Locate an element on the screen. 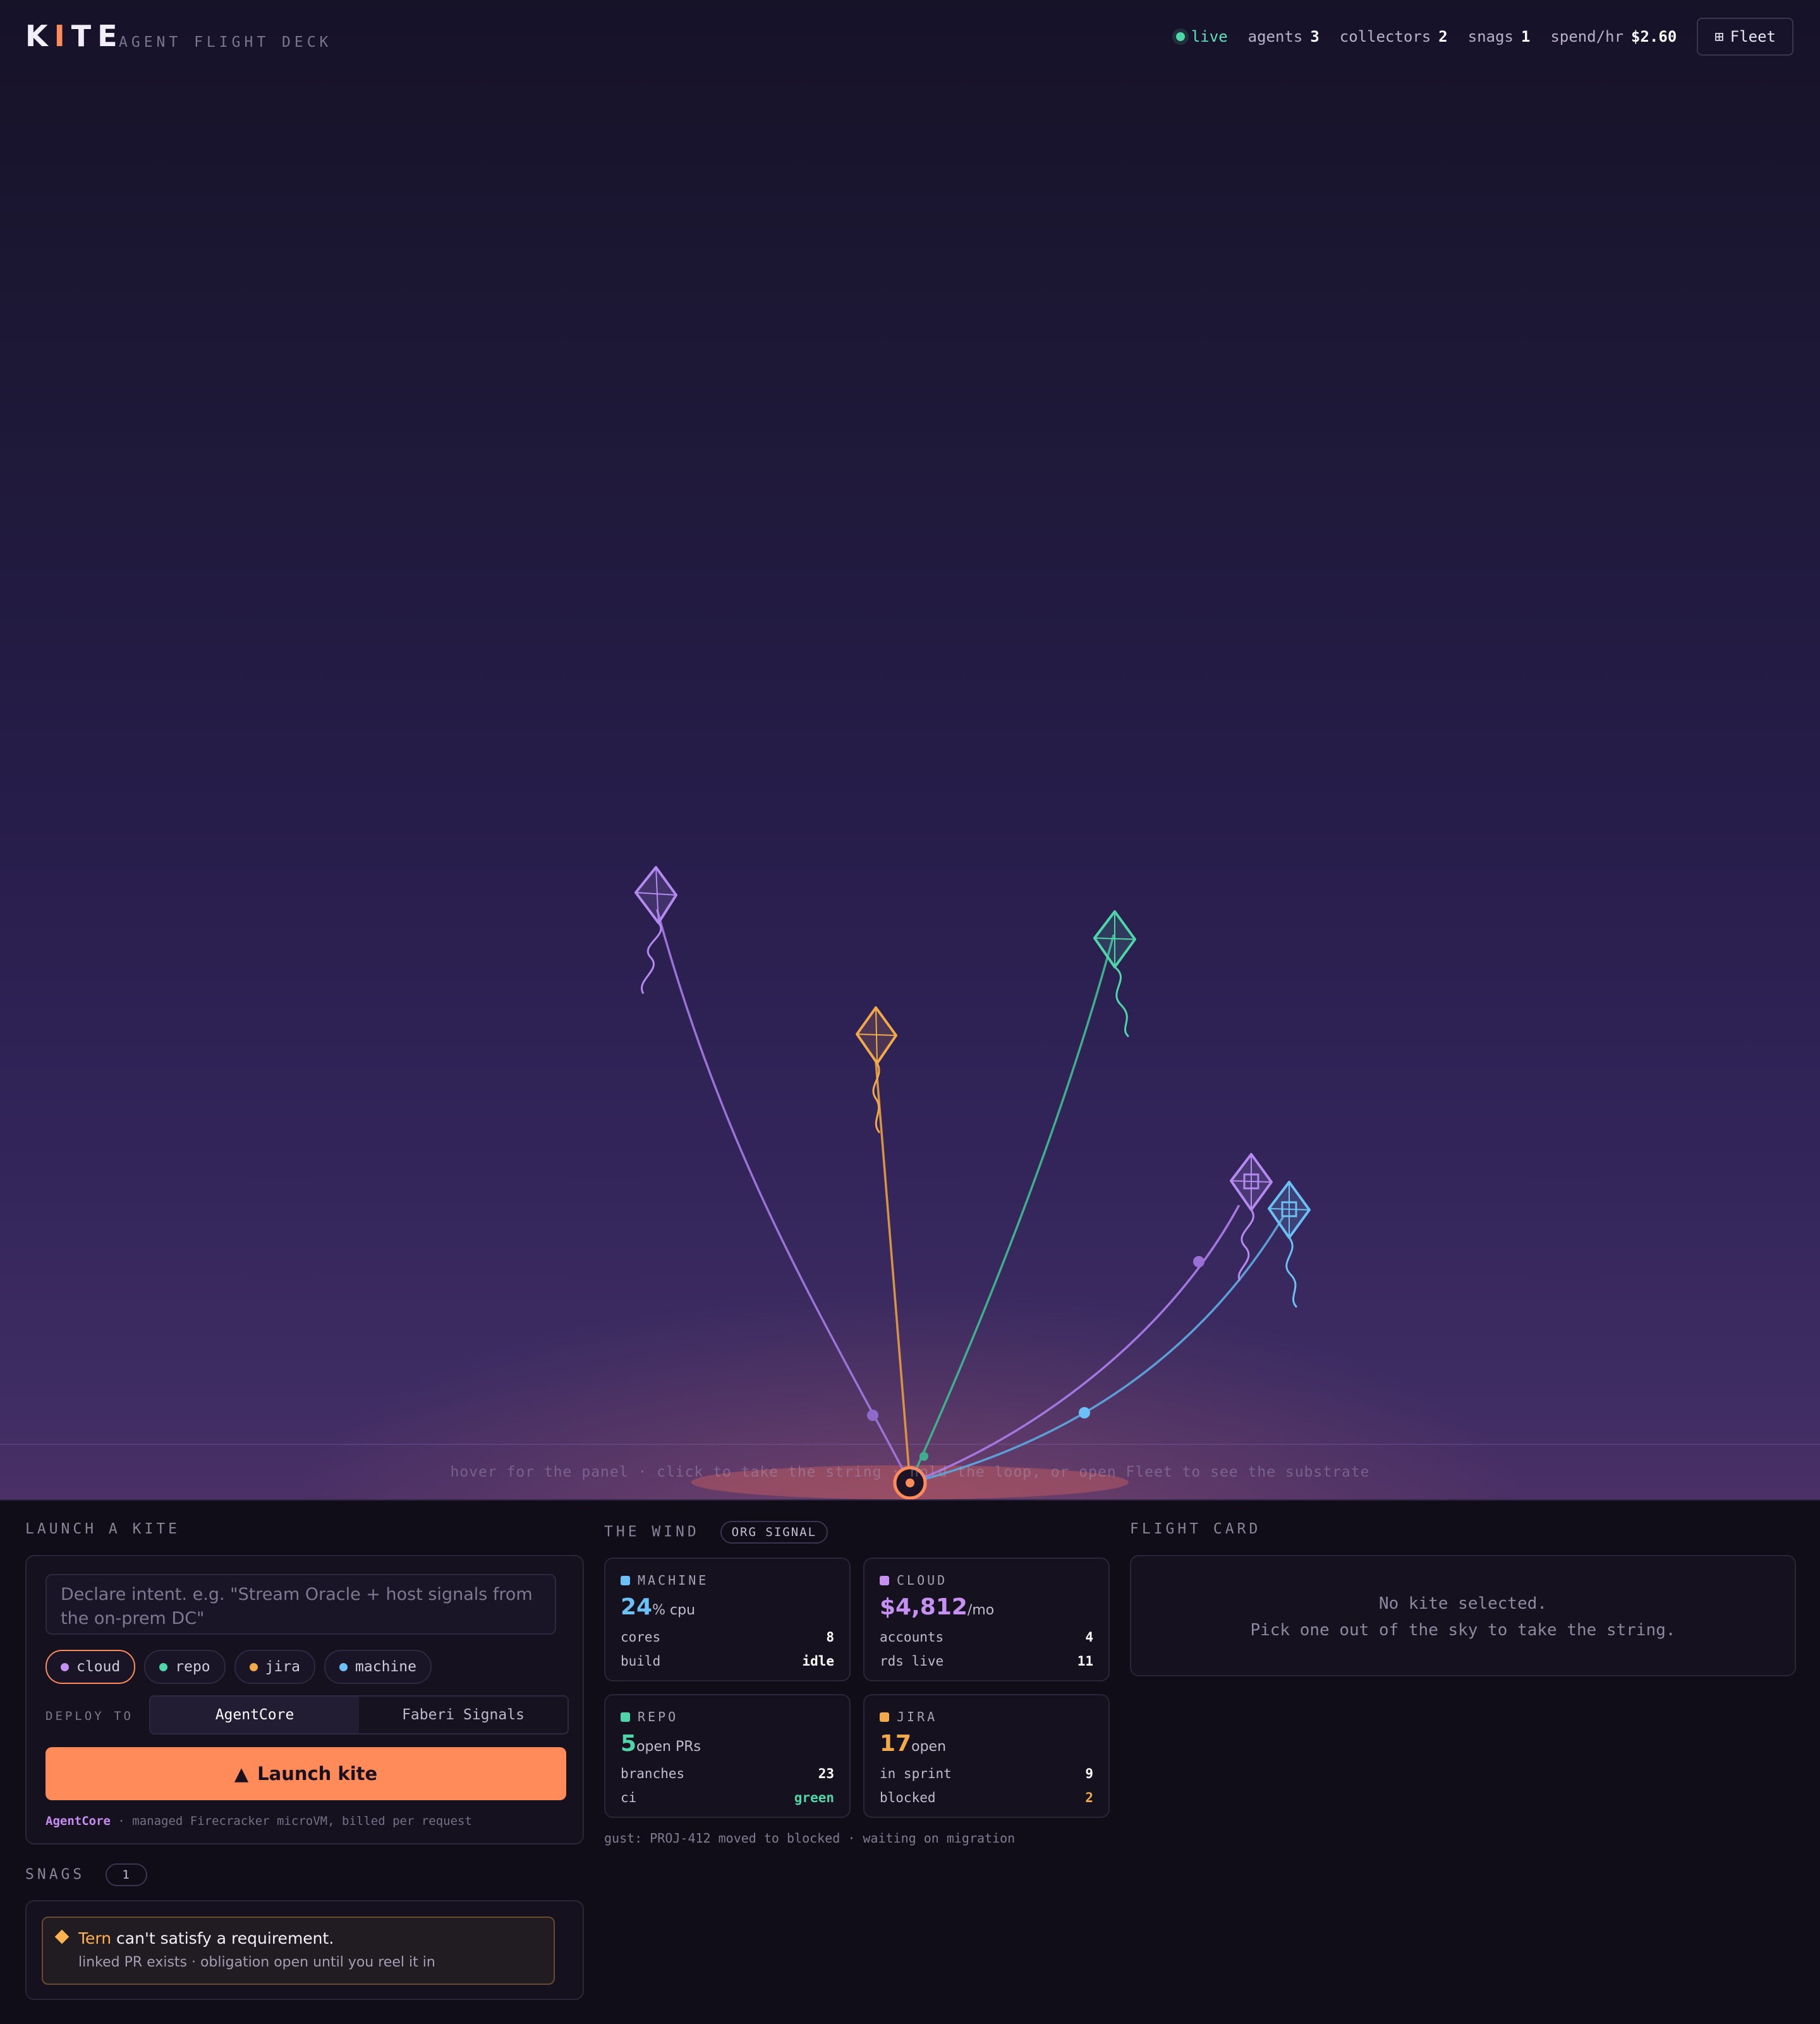  deploy-label: DEPLOY TO is located at coordinates (89, 1716).